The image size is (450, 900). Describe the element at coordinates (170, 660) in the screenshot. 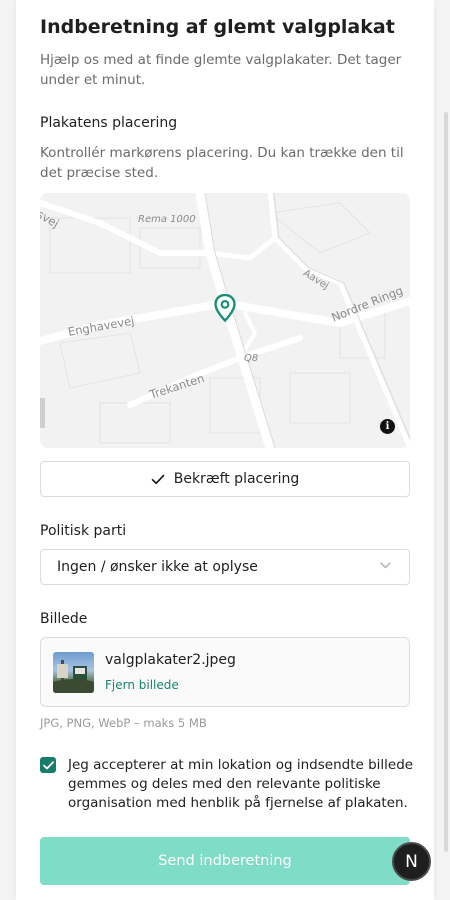

I see `file-name: valgplakater2.jpeg` at that location.